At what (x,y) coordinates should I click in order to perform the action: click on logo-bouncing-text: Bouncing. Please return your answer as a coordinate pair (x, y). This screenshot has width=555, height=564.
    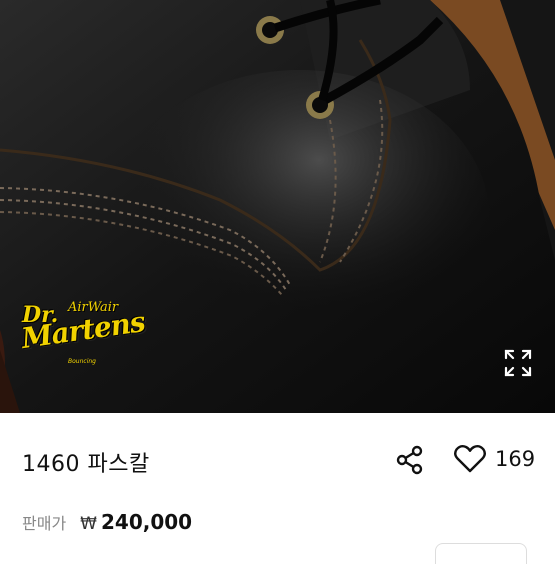
    Looking at the image, I should click on (82, 361).